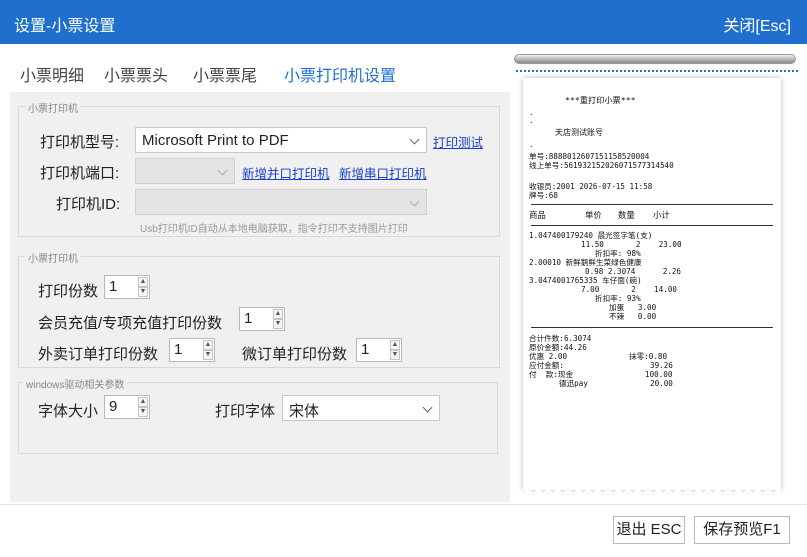 This screenshot has width=807, height=557. I want to click on printer-id-select, so click(281, 202).